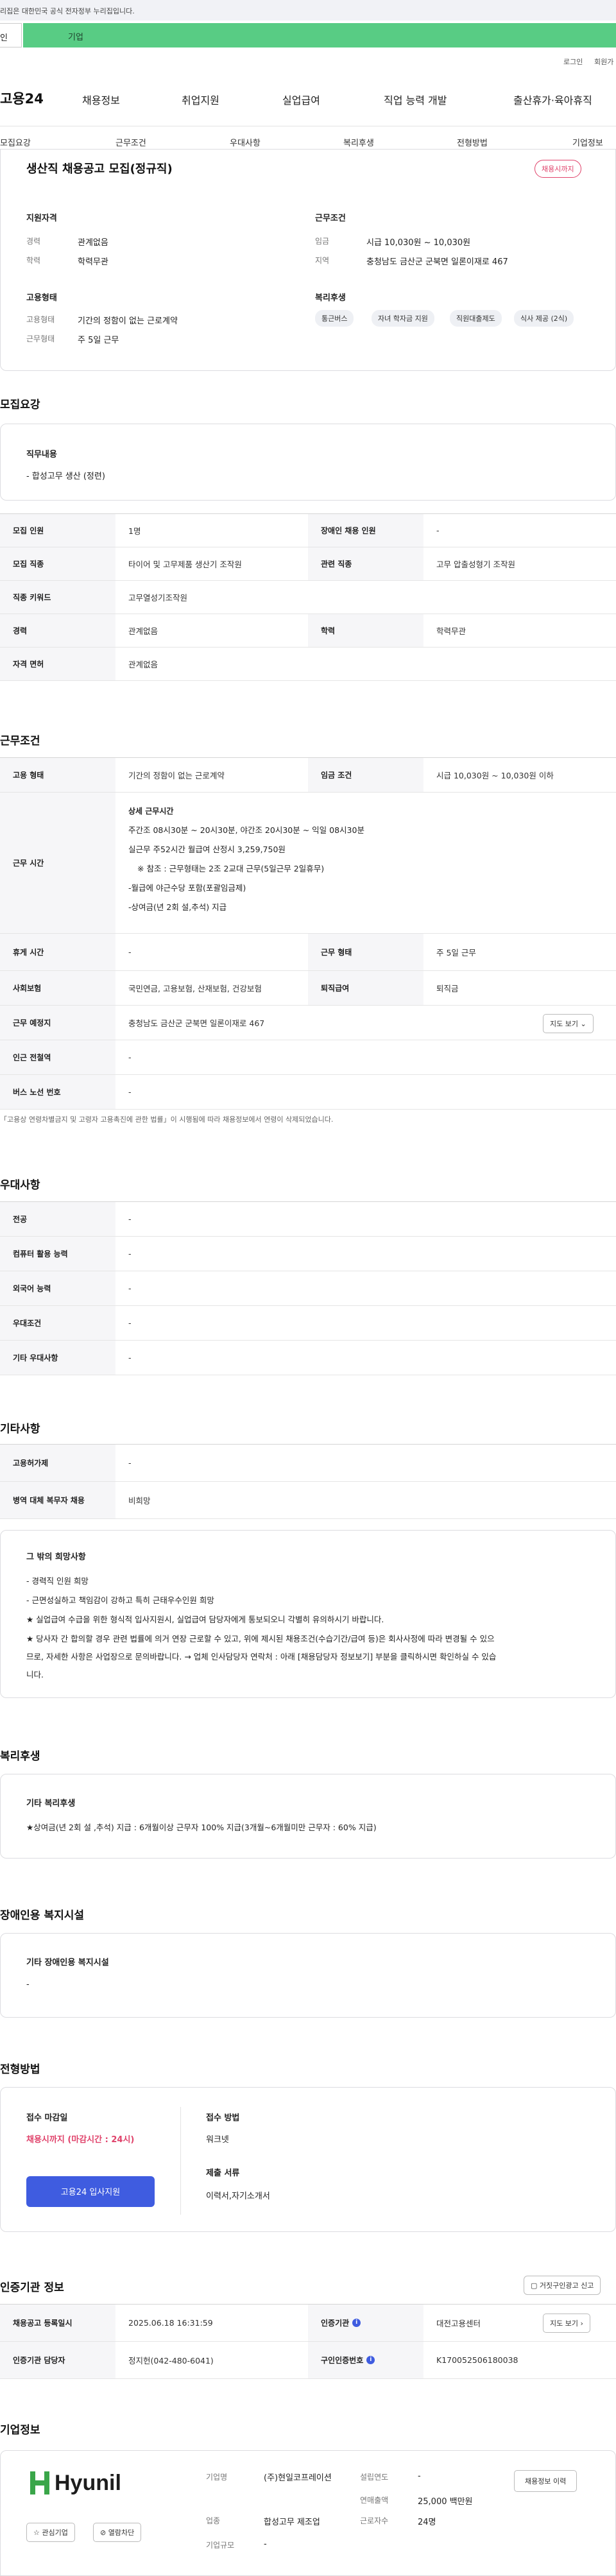 This screenshot has height=2576, width=616. Describe the element at coordinates (416, 99) in the screenshot. I see `gnb-menu-skill-development: 직업 능력 개발` at that location.